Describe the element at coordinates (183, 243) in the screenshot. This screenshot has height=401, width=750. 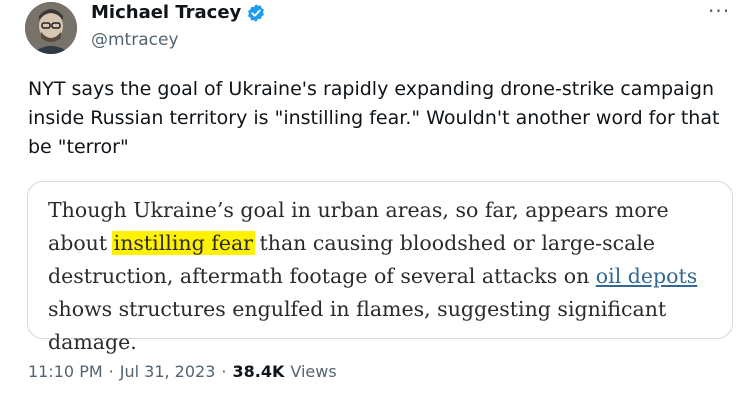
I see `quote-highlight: instilling fear` at that location.